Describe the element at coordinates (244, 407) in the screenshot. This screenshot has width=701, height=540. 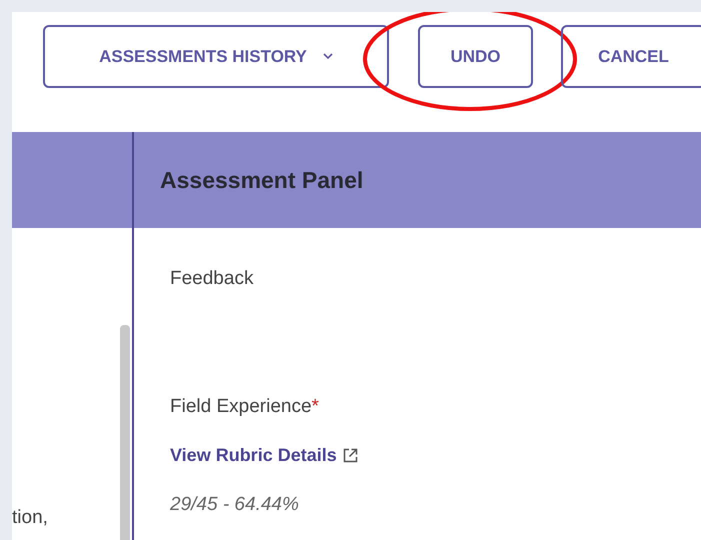
I see `field-label: Field Experience*` at that location.